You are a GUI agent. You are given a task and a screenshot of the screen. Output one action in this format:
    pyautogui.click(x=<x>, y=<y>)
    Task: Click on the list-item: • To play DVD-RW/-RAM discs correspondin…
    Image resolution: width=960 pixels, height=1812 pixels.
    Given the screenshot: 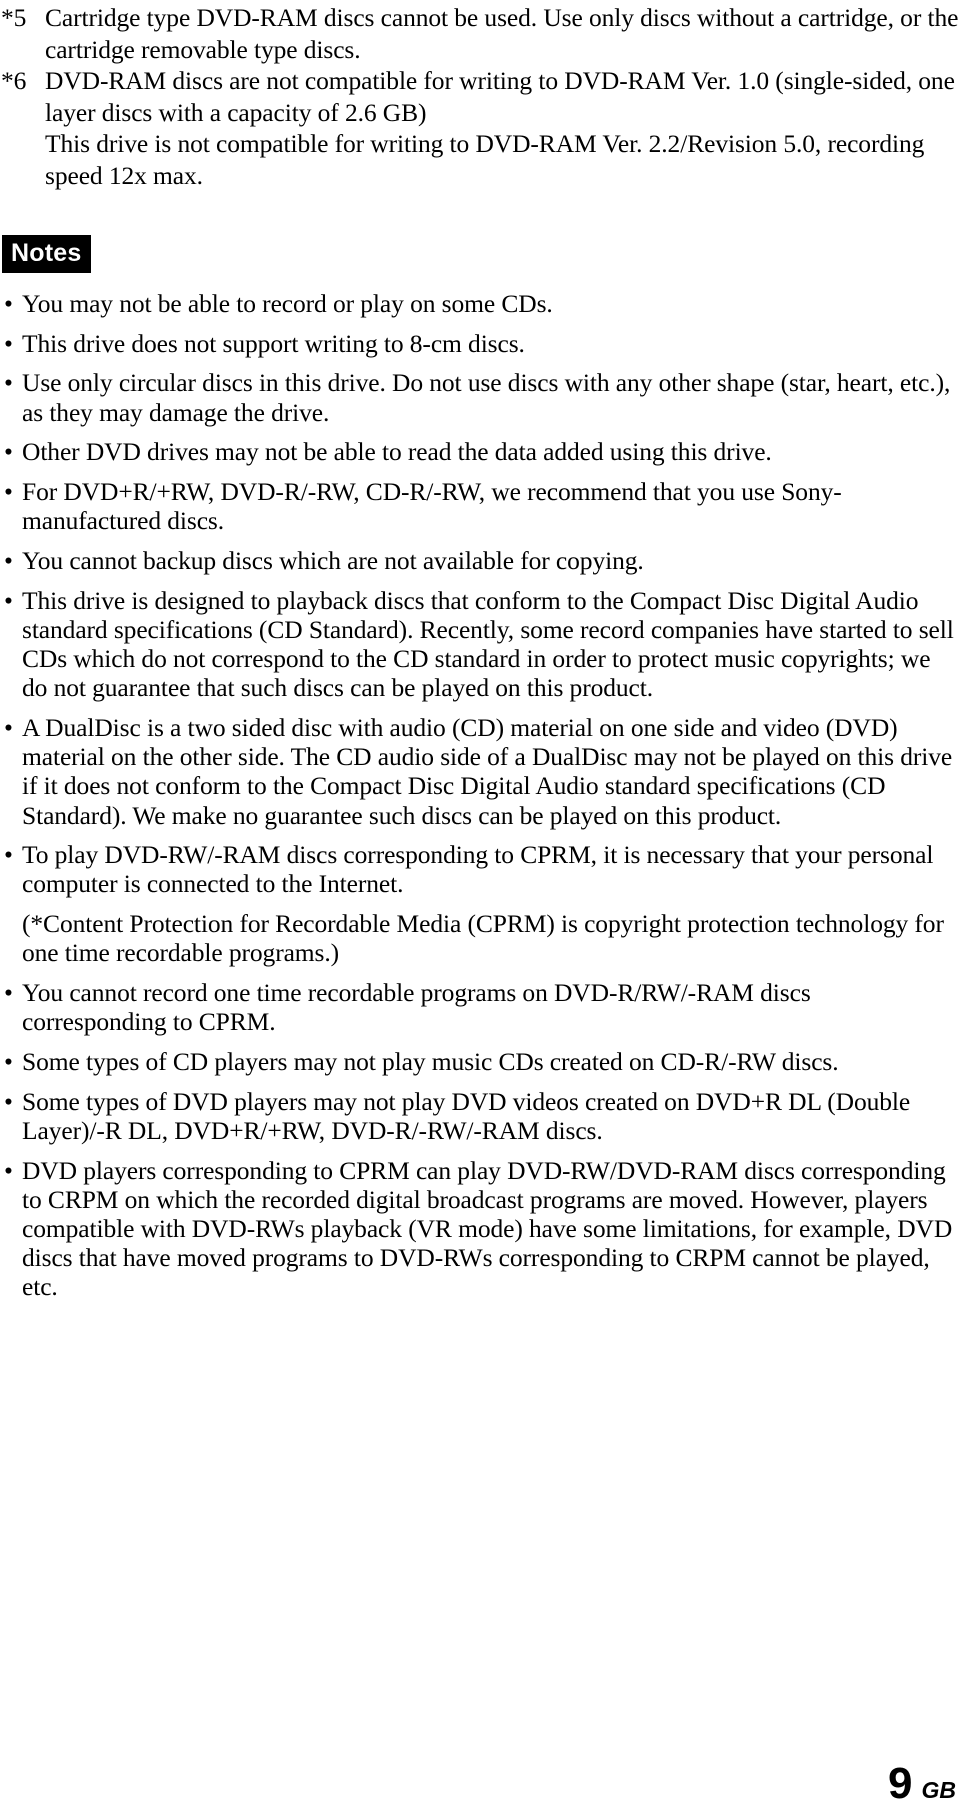 What is the action you would take?
    pyautogui.click(x=480, y=869)
    